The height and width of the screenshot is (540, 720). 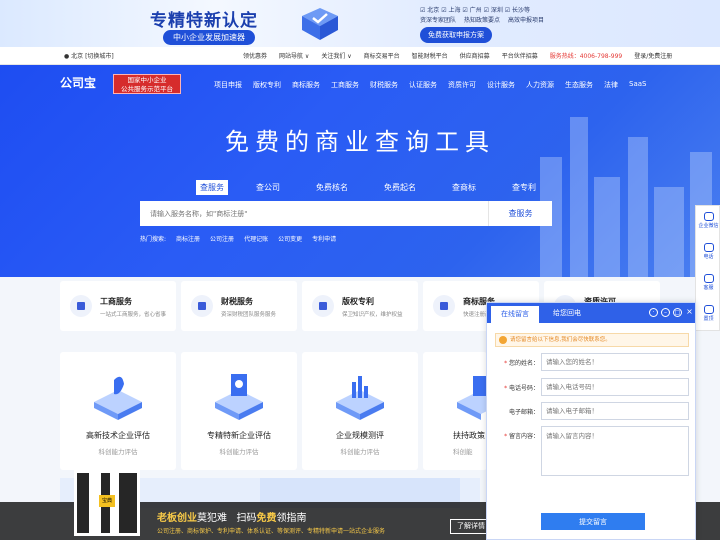 What do you see at coordinates (708, 278) in the screenshot?
I see `headset-icon` at bounding box center [708, 278].